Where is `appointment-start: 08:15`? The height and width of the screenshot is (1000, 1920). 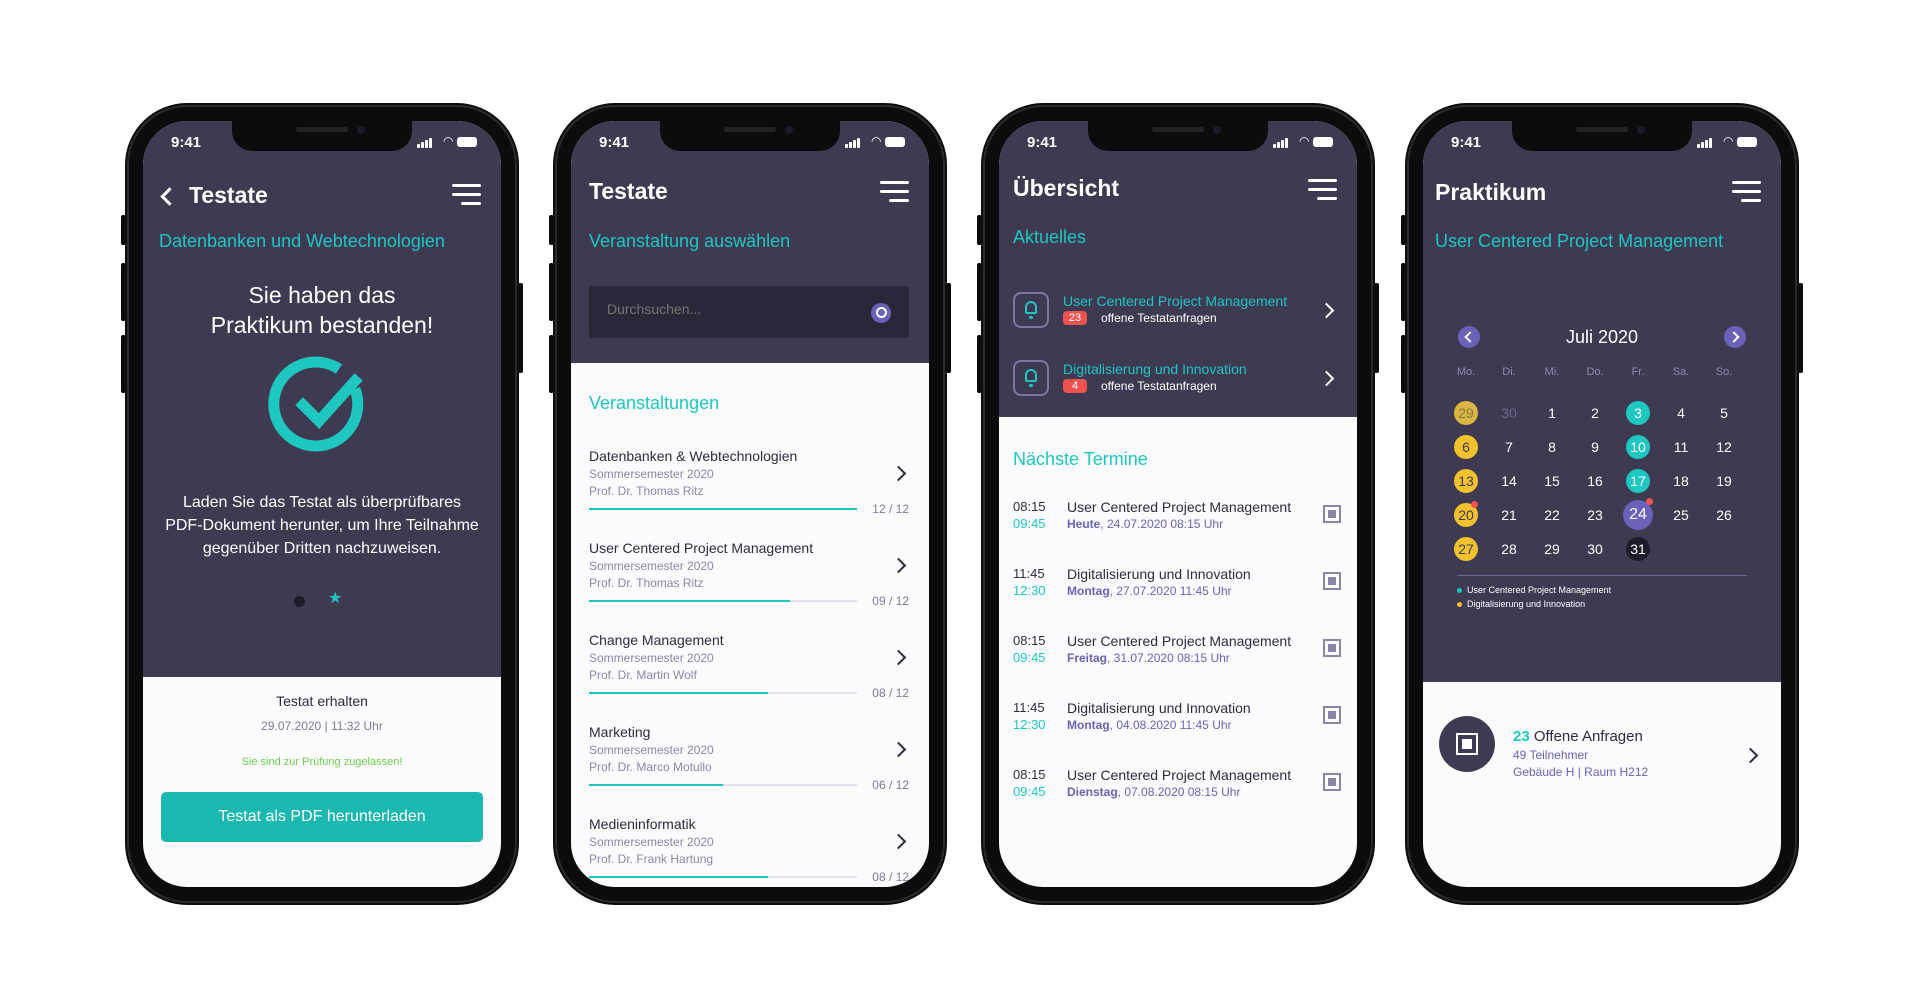 appointment-start: 08:15 is located at coordinates (1029, 640).